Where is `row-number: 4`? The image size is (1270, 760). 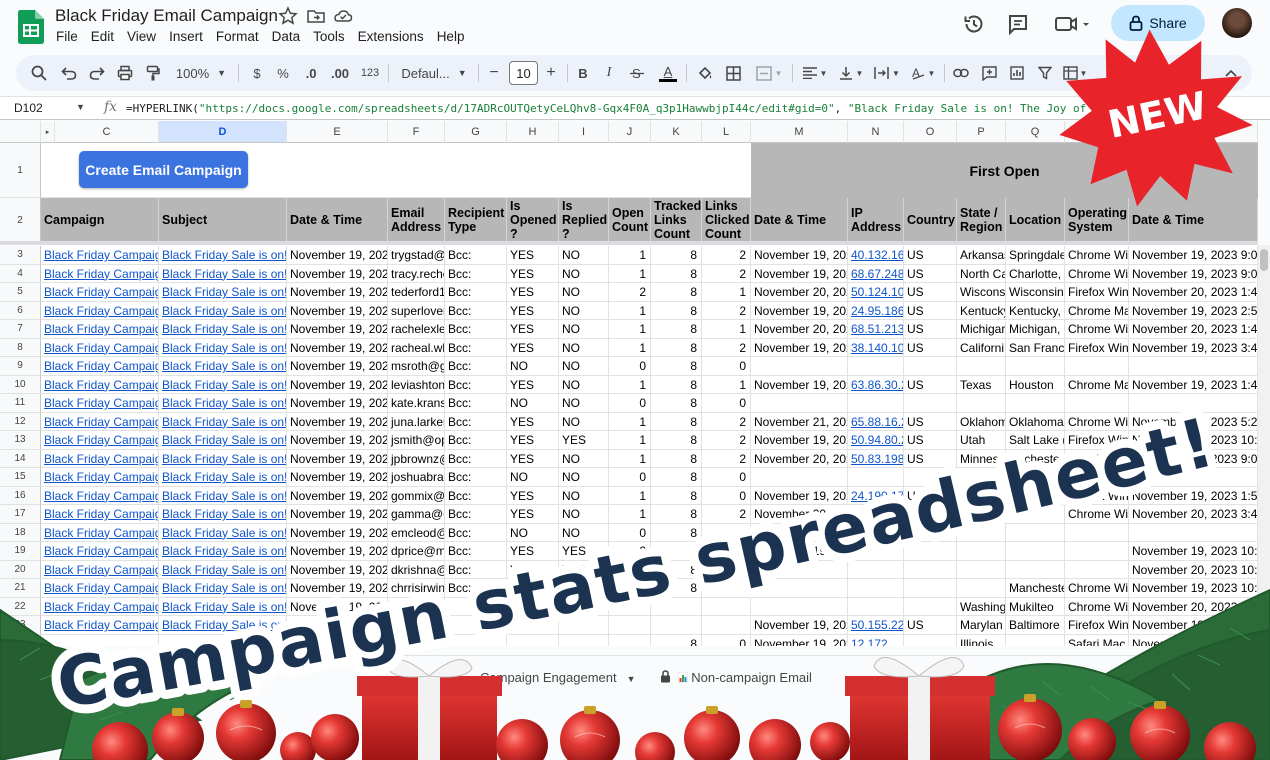
row-number: 4 is located at coordinates (20, 273).